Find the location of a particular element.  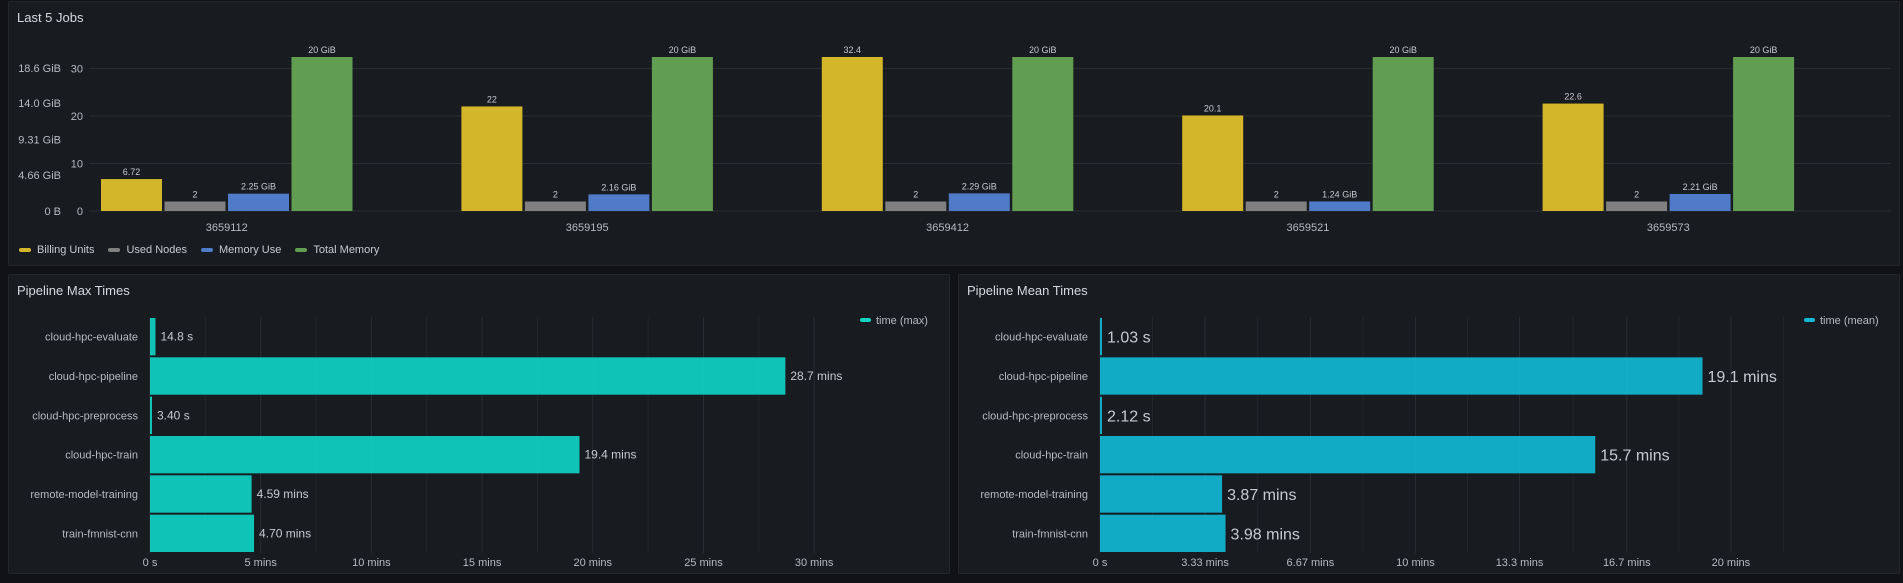

y-tick-label-bytes: 14.0 GiB is located at coordinates (39, 104).